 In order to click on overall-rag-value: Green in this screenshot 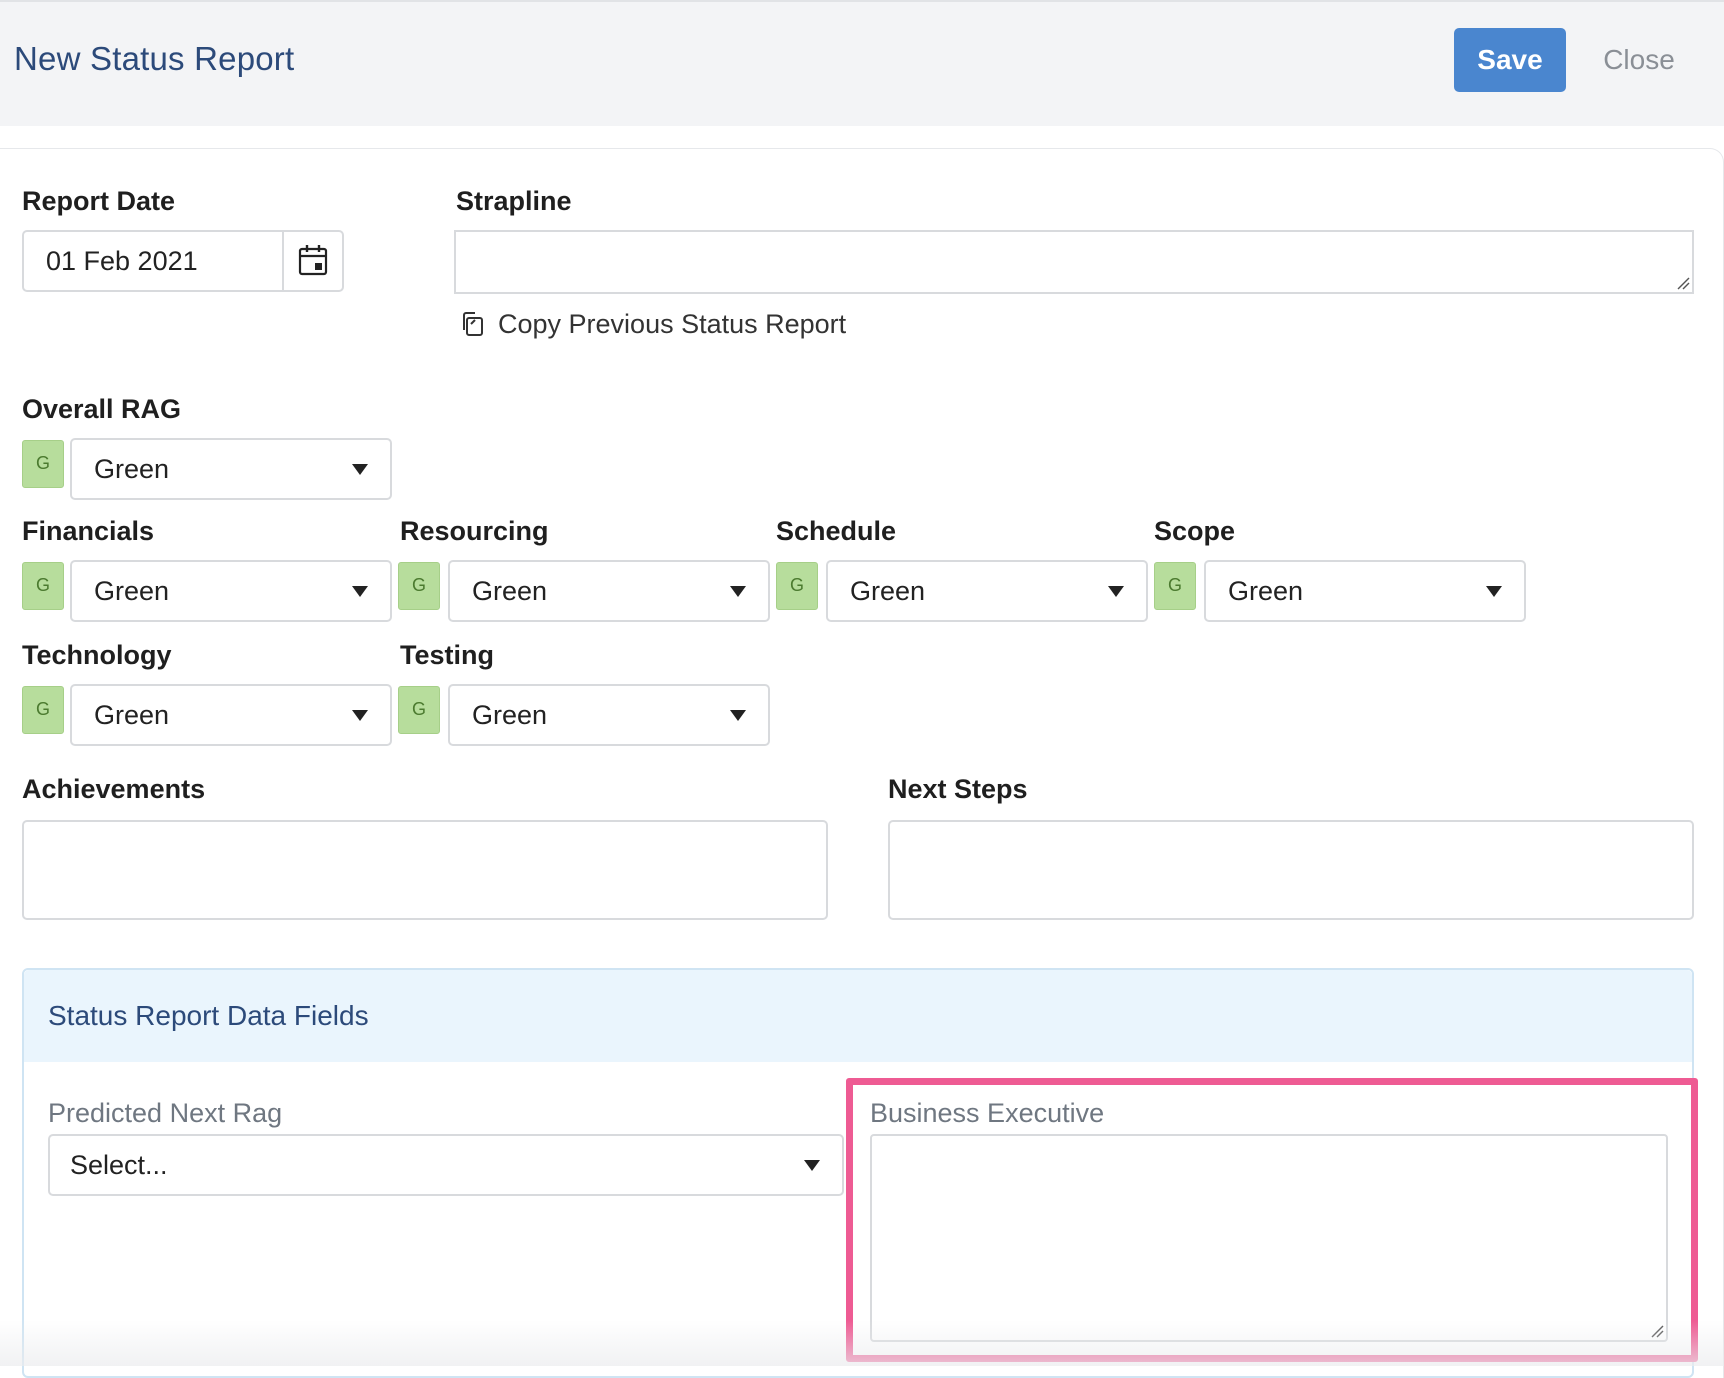, I will do `click(132, 469)`.